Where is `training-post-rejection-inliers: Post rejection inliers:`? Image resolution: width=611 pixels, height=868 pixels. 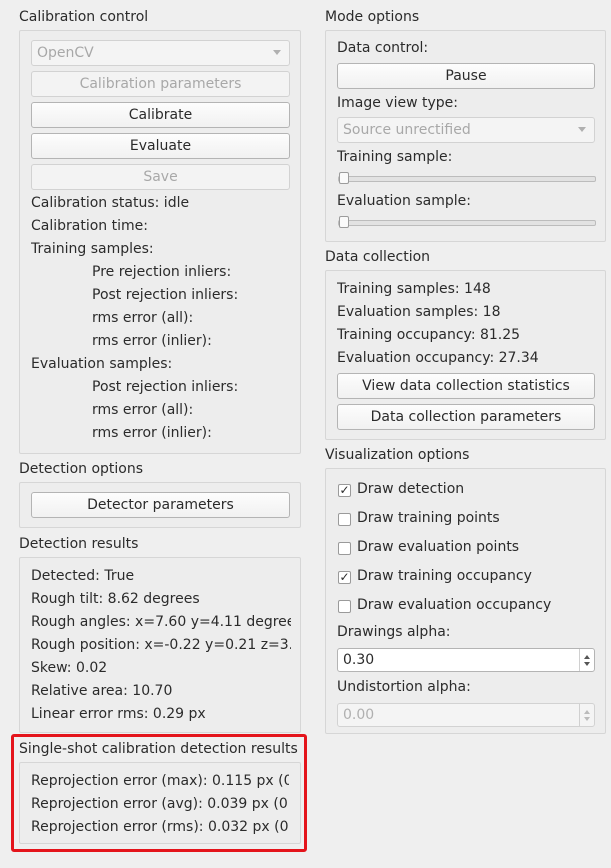 training-post-rejection-inliers: Post rejection inliers: is located at coordinates (165, 295).